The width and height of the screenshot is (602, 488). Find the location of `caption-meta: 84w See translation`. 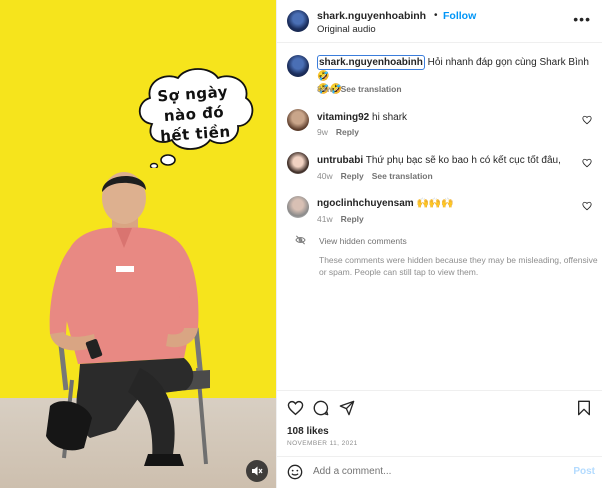

caption-meta: 84w See translation is located at coordinates (359, 89).